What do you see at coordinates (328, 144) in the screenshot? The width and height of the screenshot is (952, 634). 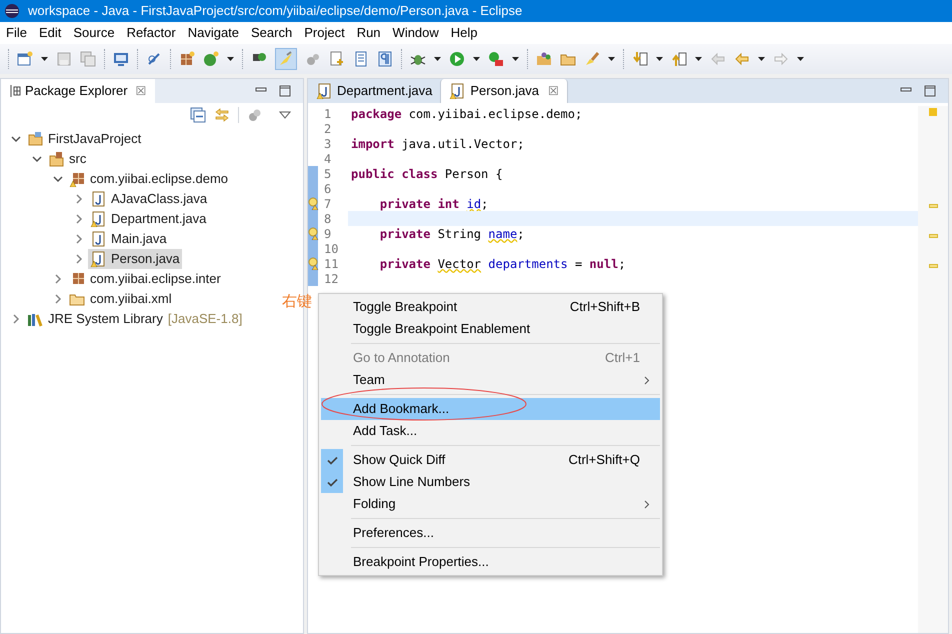 I see `line-number: 3` at bounding box center [328, 144].